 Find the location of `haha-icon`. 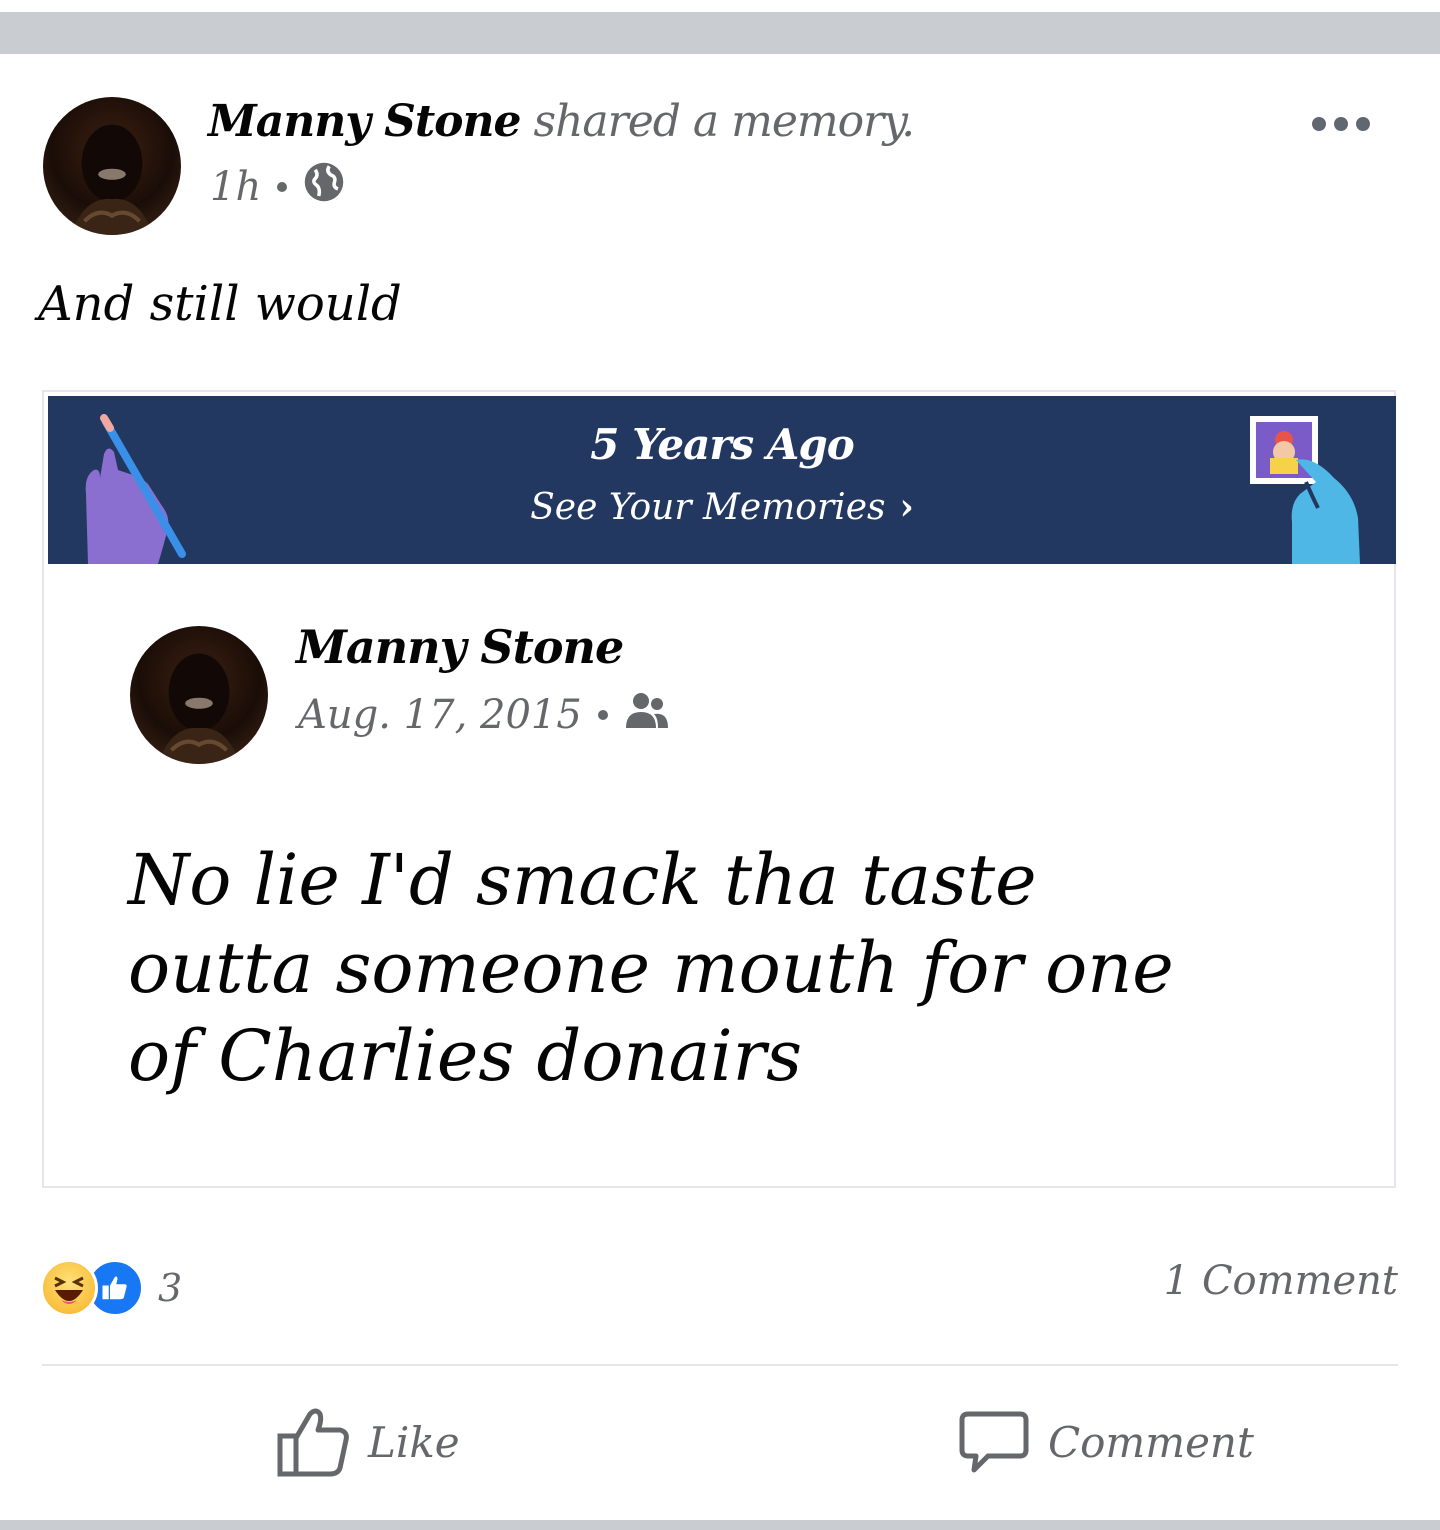

haha-icon is located at coordinates (69, 1288).